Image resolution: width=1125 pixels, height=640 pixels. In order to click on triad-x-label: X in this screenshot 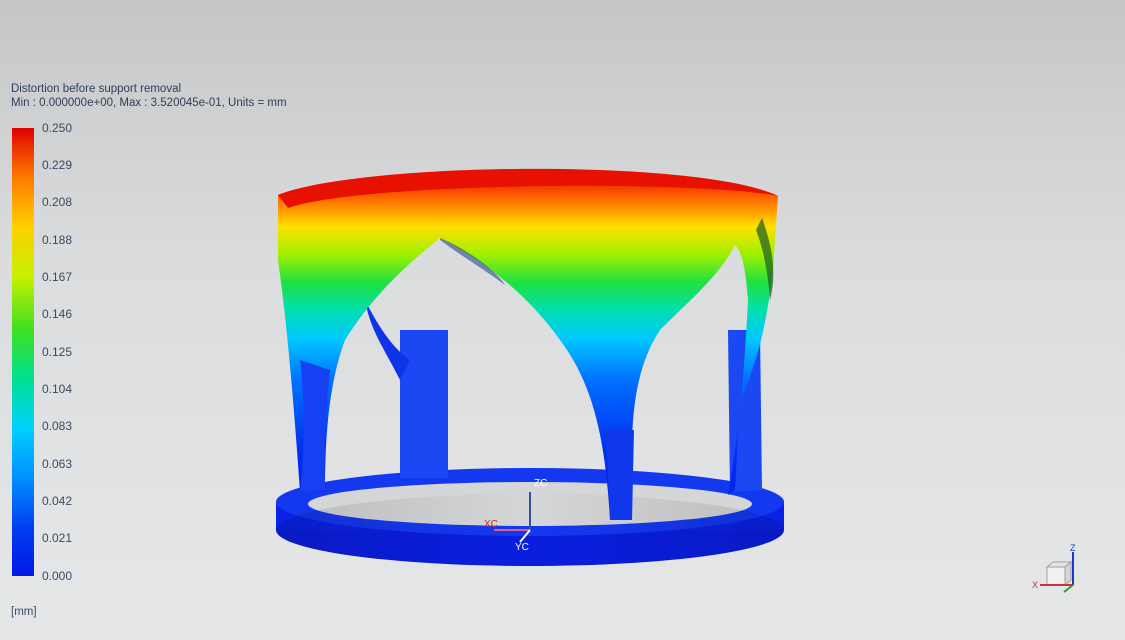, I will do `click(1035, 585)`.